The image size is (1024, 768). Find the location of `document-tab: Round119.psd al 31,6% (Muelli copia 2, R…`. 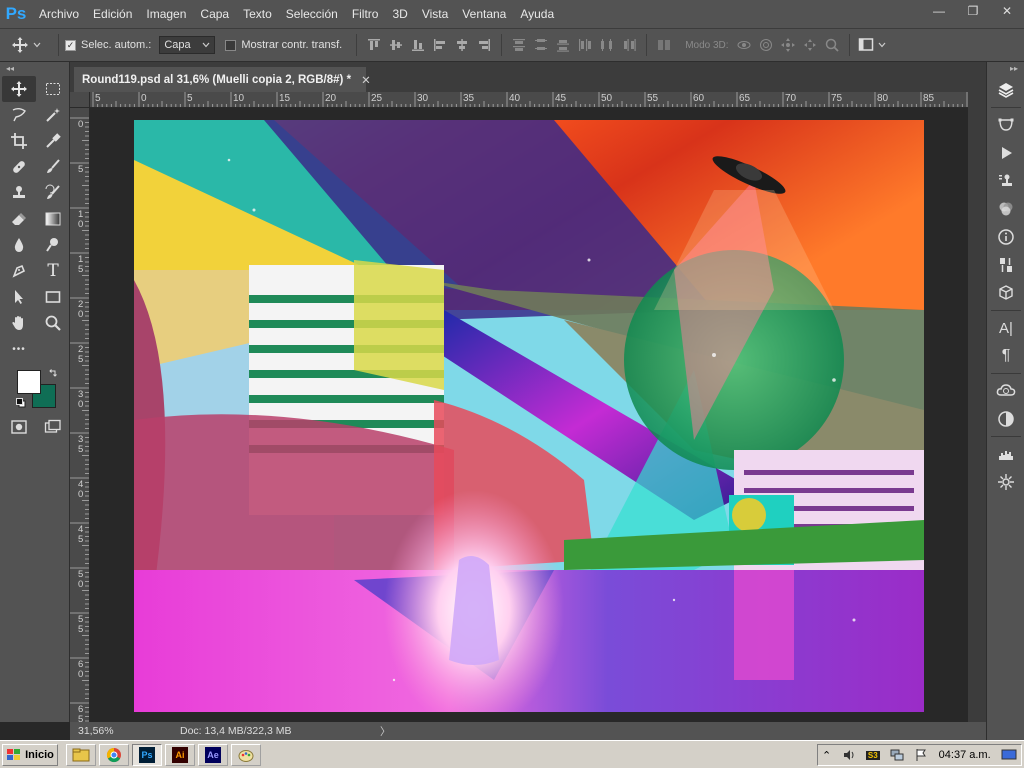

document-tab: Round119.psd al 31,6% (Muelli copia 2, R… is located at coordinates (222, 79).